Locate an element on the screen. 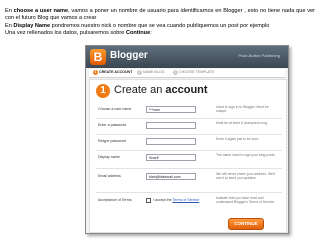 This screenshot has height=240, width=320. password-label: Enter a password is located at coordinates (112, 125).